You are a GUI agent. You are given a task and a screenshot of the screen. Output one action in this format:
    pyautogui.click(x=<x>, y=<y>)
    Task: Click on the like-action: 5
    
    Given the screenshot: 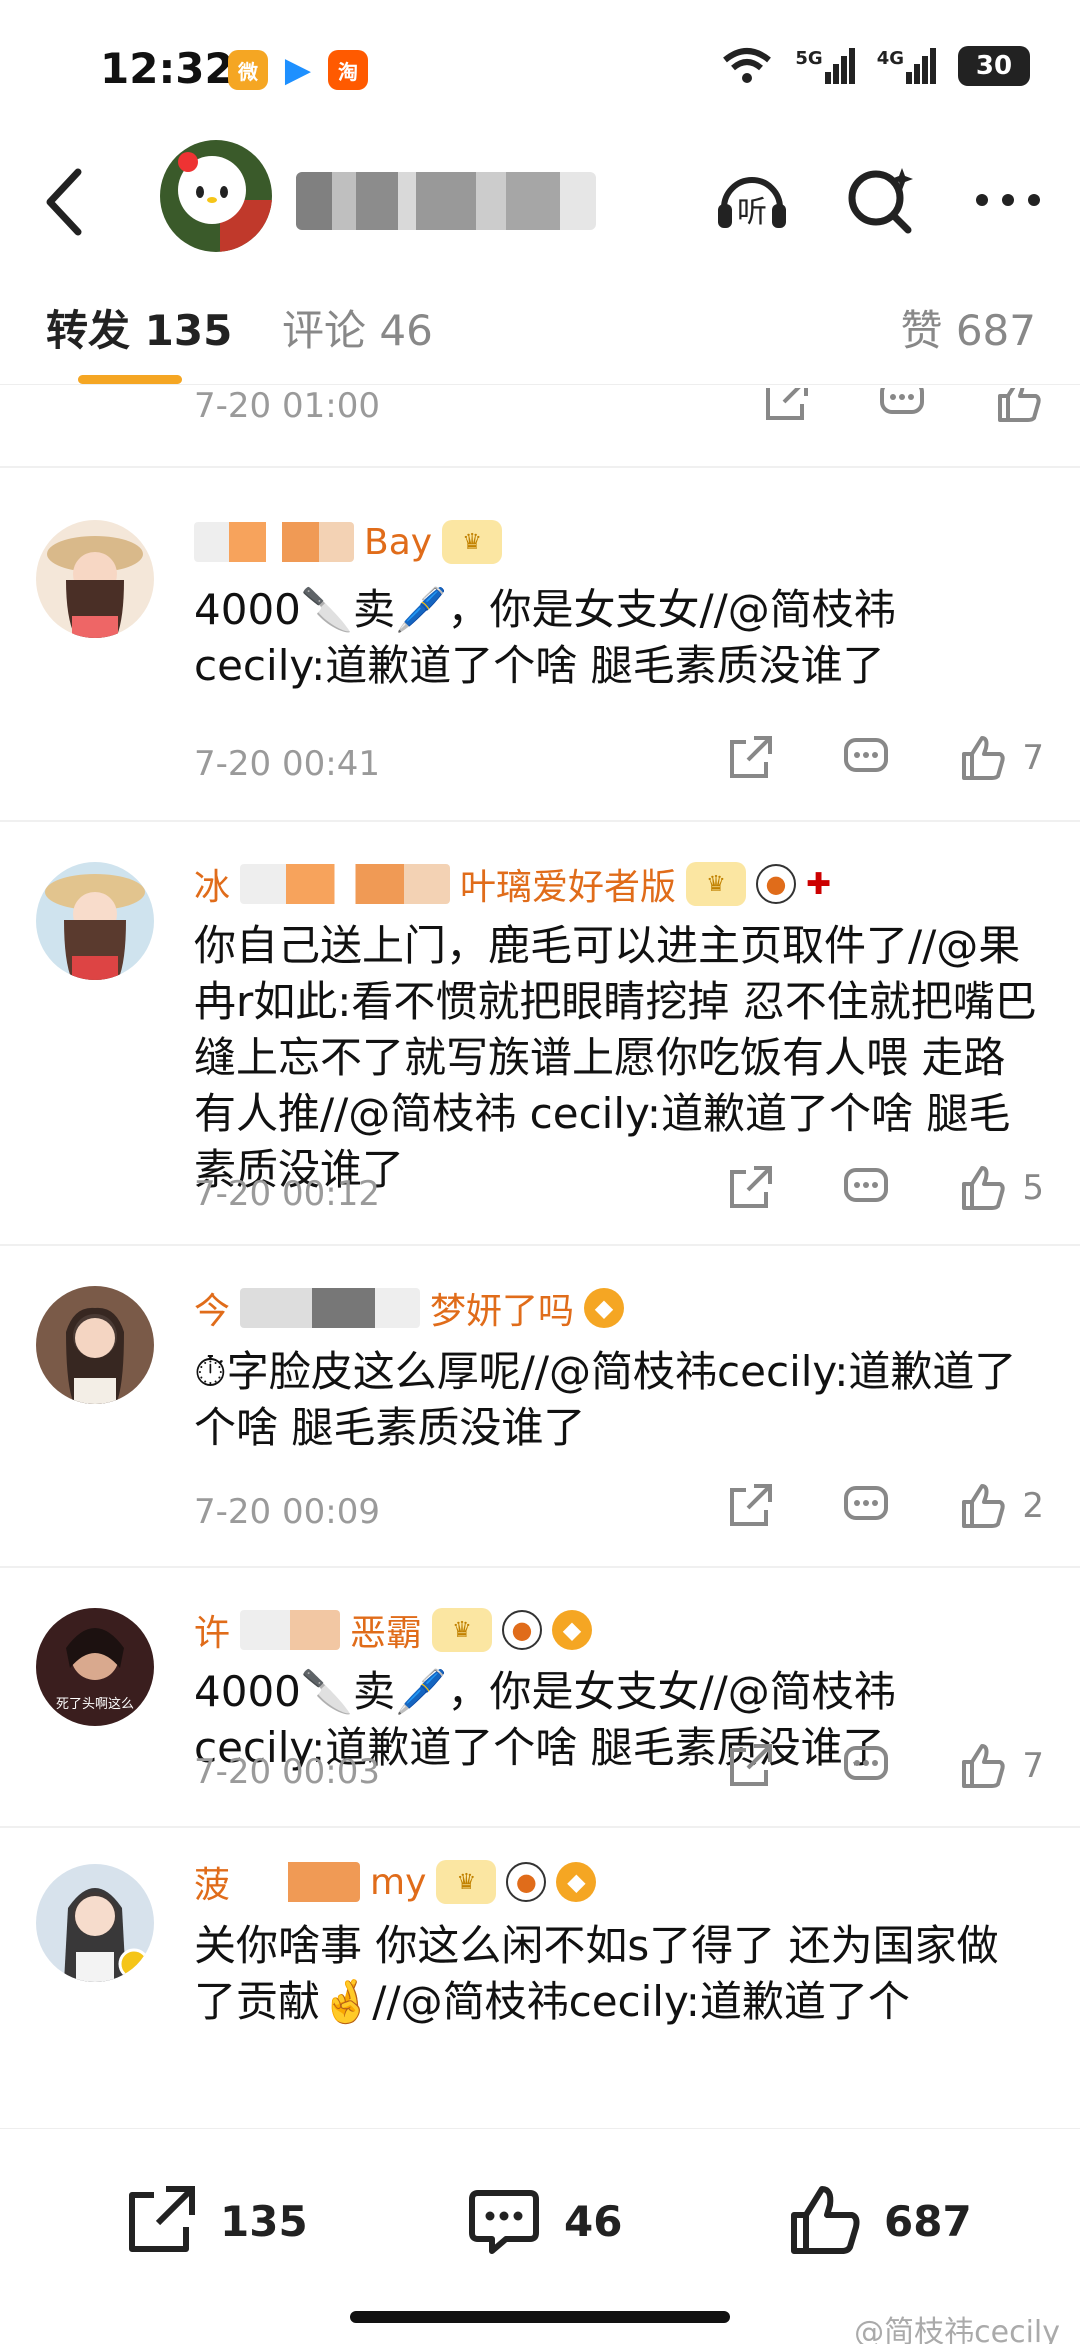 What is the action you would take?
    pyautogui.click(x=1000, y=1188)
    